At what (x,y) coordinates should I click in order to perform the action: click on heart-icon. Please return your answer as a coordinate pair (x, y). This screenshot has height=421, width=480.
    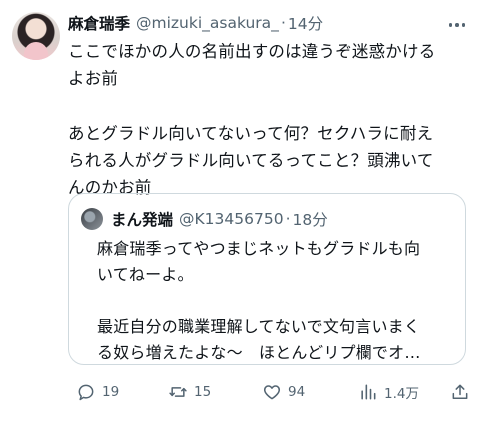
    Looking at the image, I should click on (272, 392).